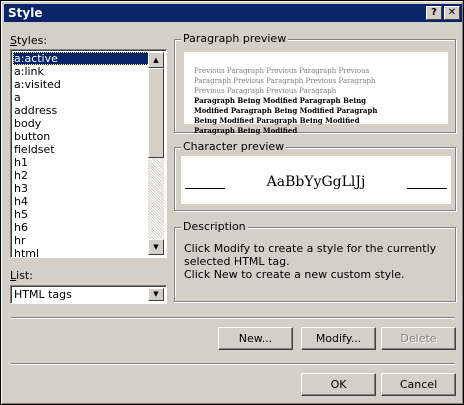  I want to click on character-preview-group: Character preview AaBbYyGgLlJj, so click(315, 175).